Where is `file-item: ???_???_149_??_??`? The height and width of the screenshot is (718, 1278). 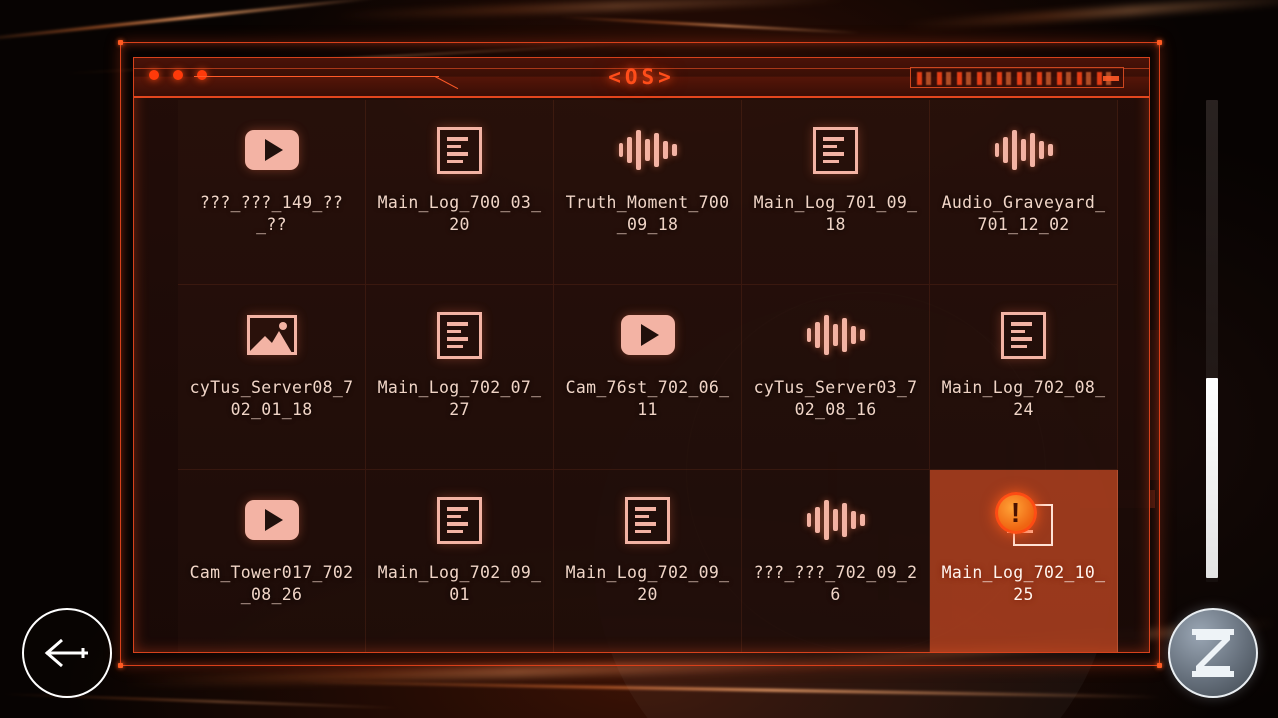 file-item: ???_???_149_??_?? is located at coordinates (272, 192).